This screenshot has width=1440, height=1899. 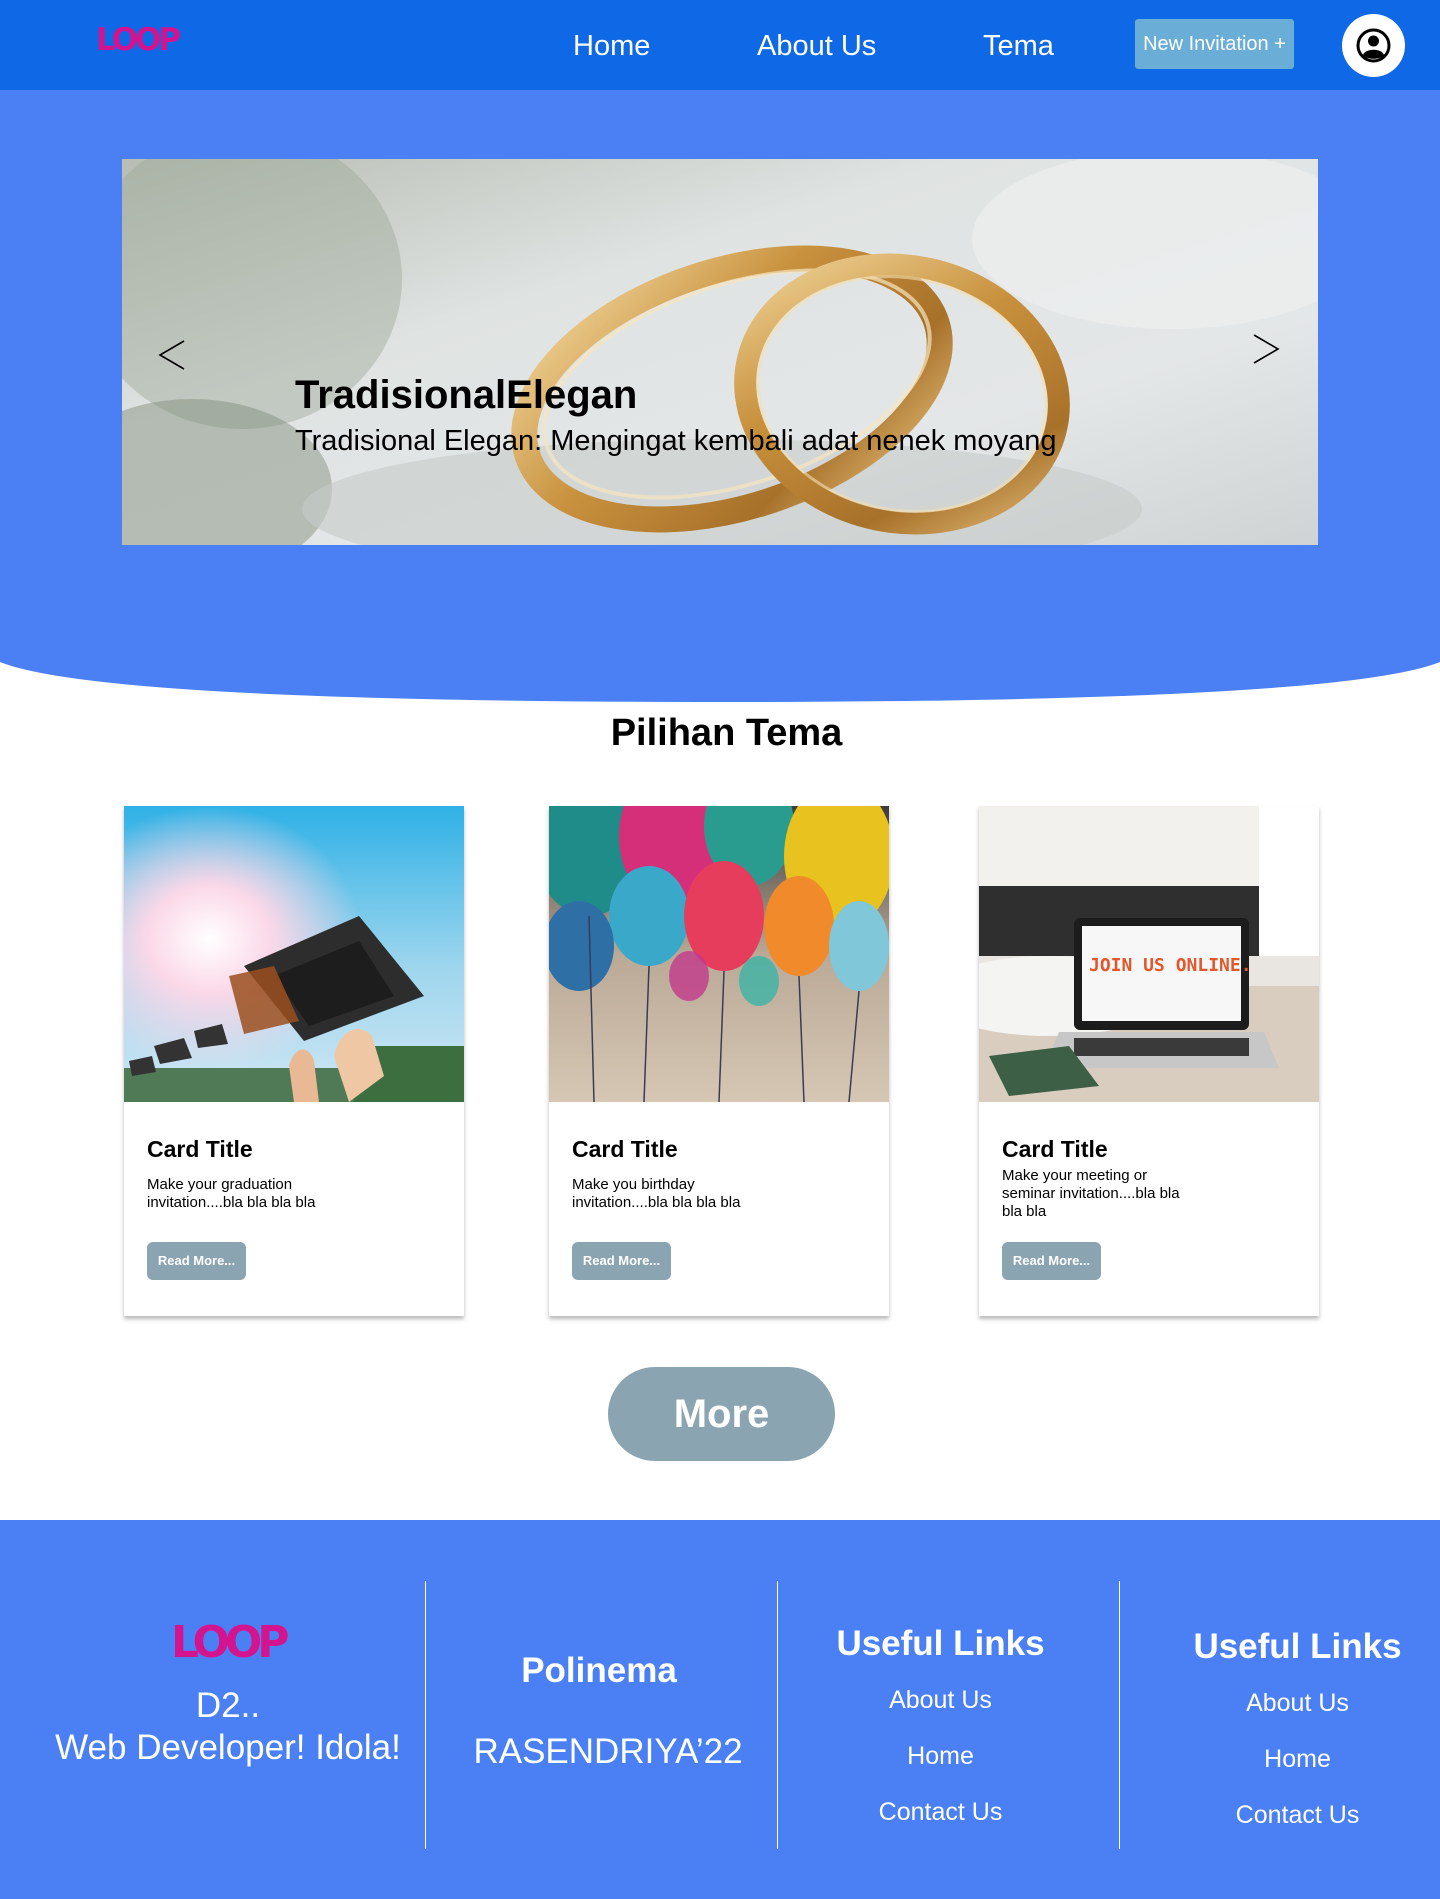 What do you see at coordinates (720, 45) in the screenshot?
I see `navbar: LOOP Home About Us Tema New Invitation +` at bounding box center [720, 45].